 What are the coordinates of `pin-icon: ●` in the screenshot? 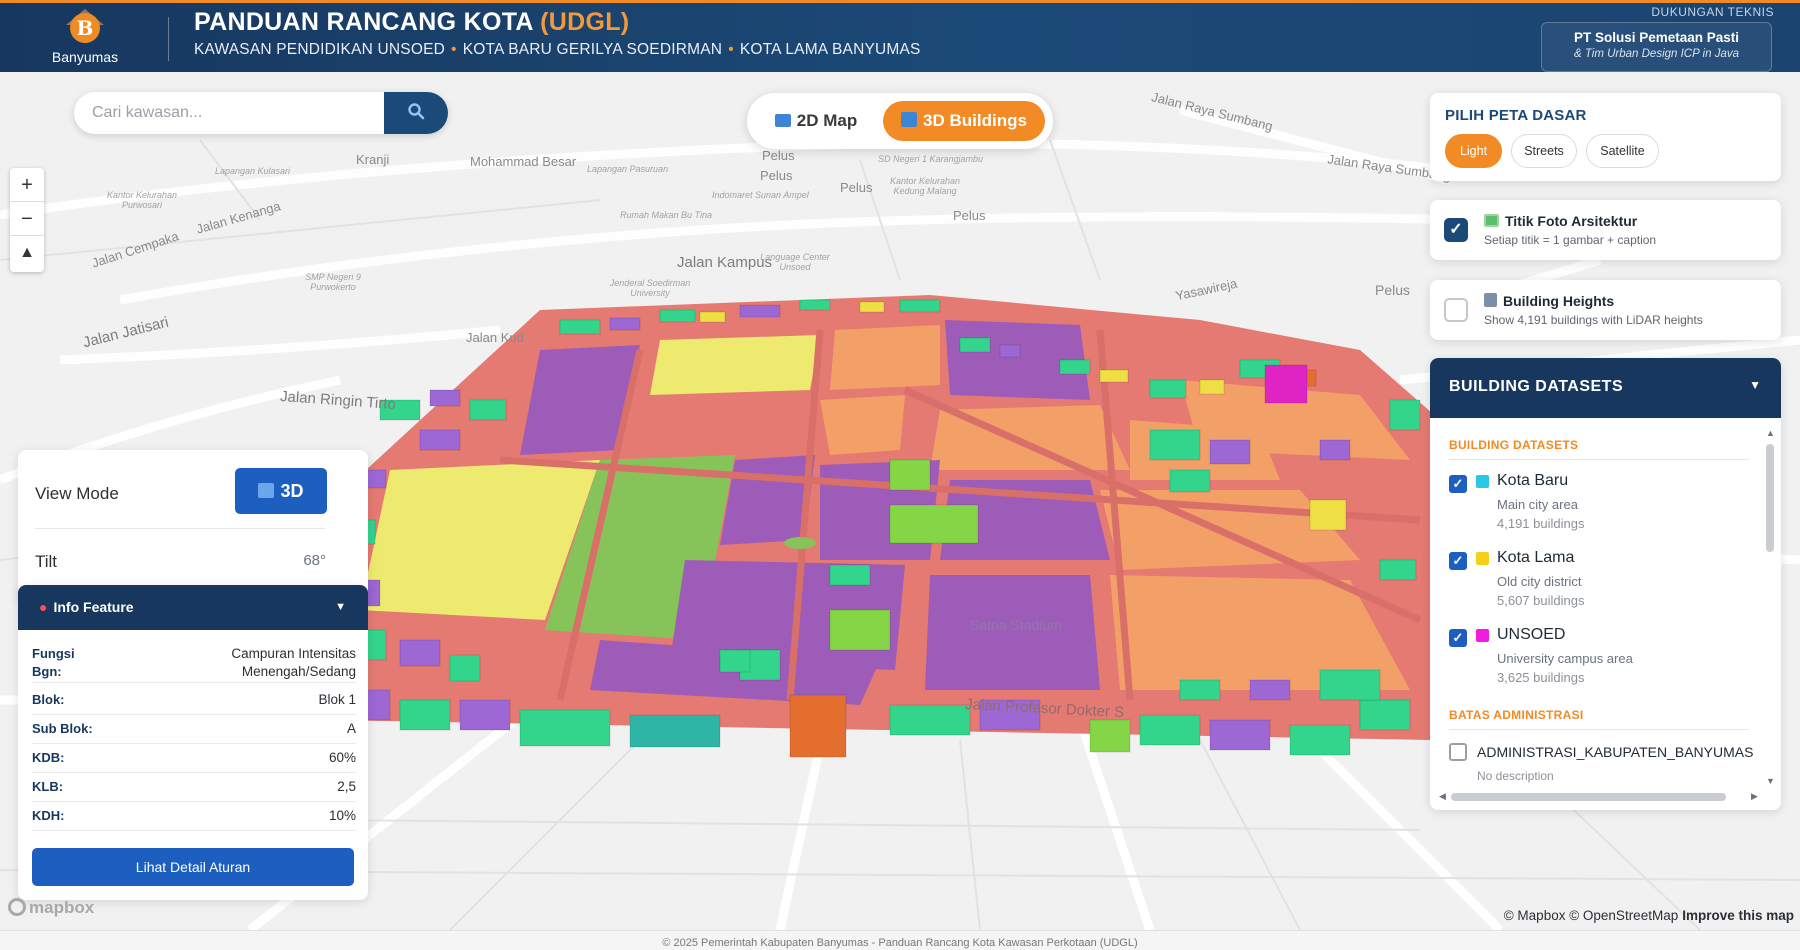 It's located at (43, 607).